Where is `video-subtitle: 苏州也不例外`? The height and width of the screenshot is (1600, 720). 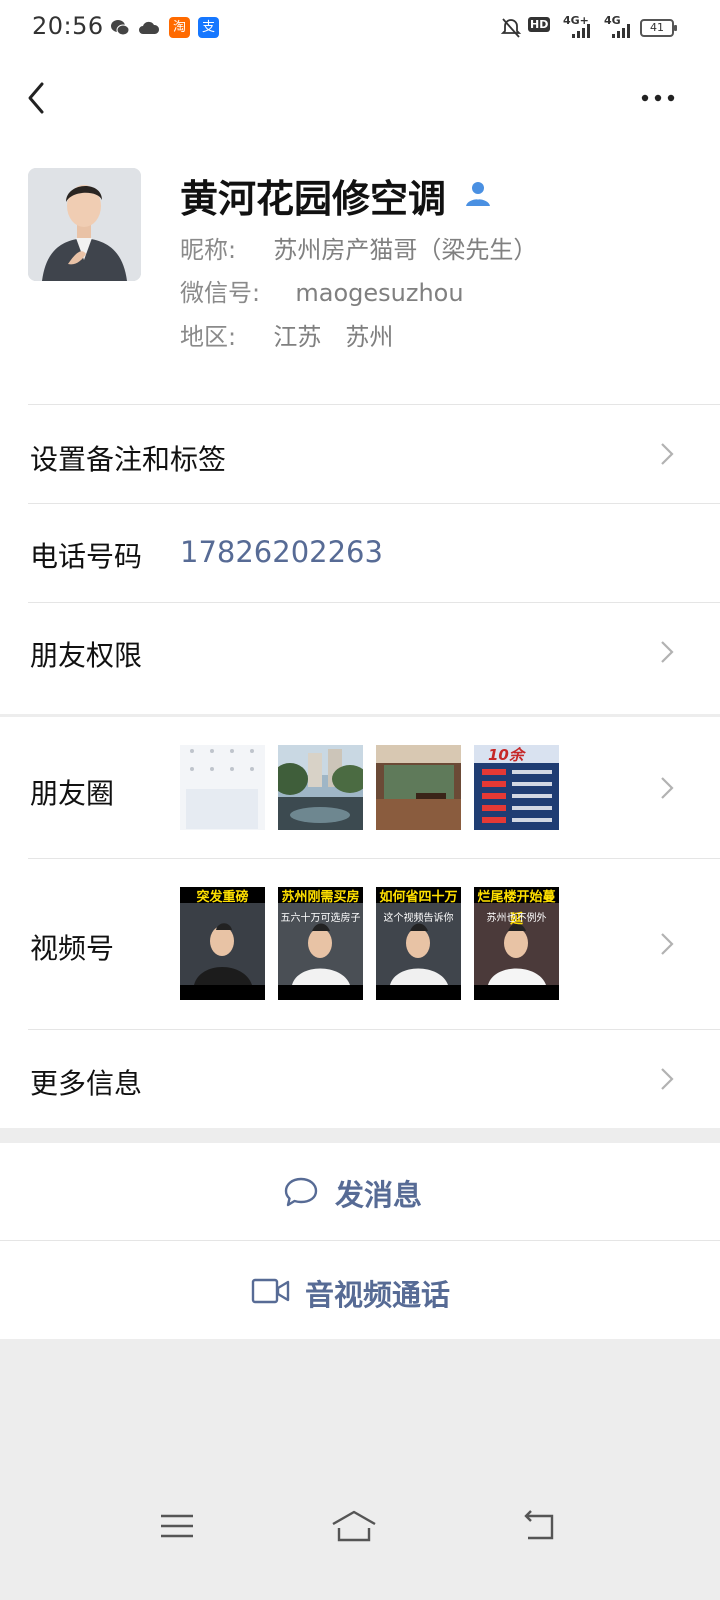 video-subtitle: 苏州也不例外 is located at coordinates (516, 918).